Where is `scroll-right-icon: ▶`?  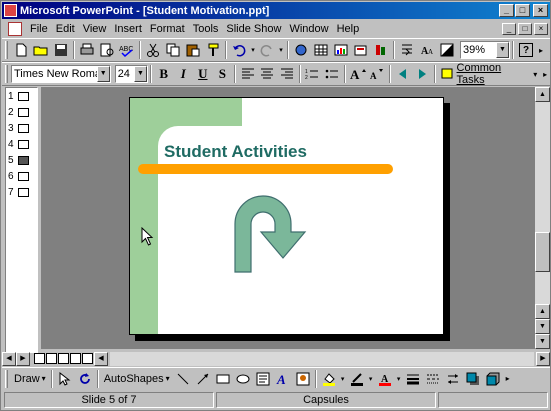
scroll-right-icon: ▶ is located at coordinates (543, 358).